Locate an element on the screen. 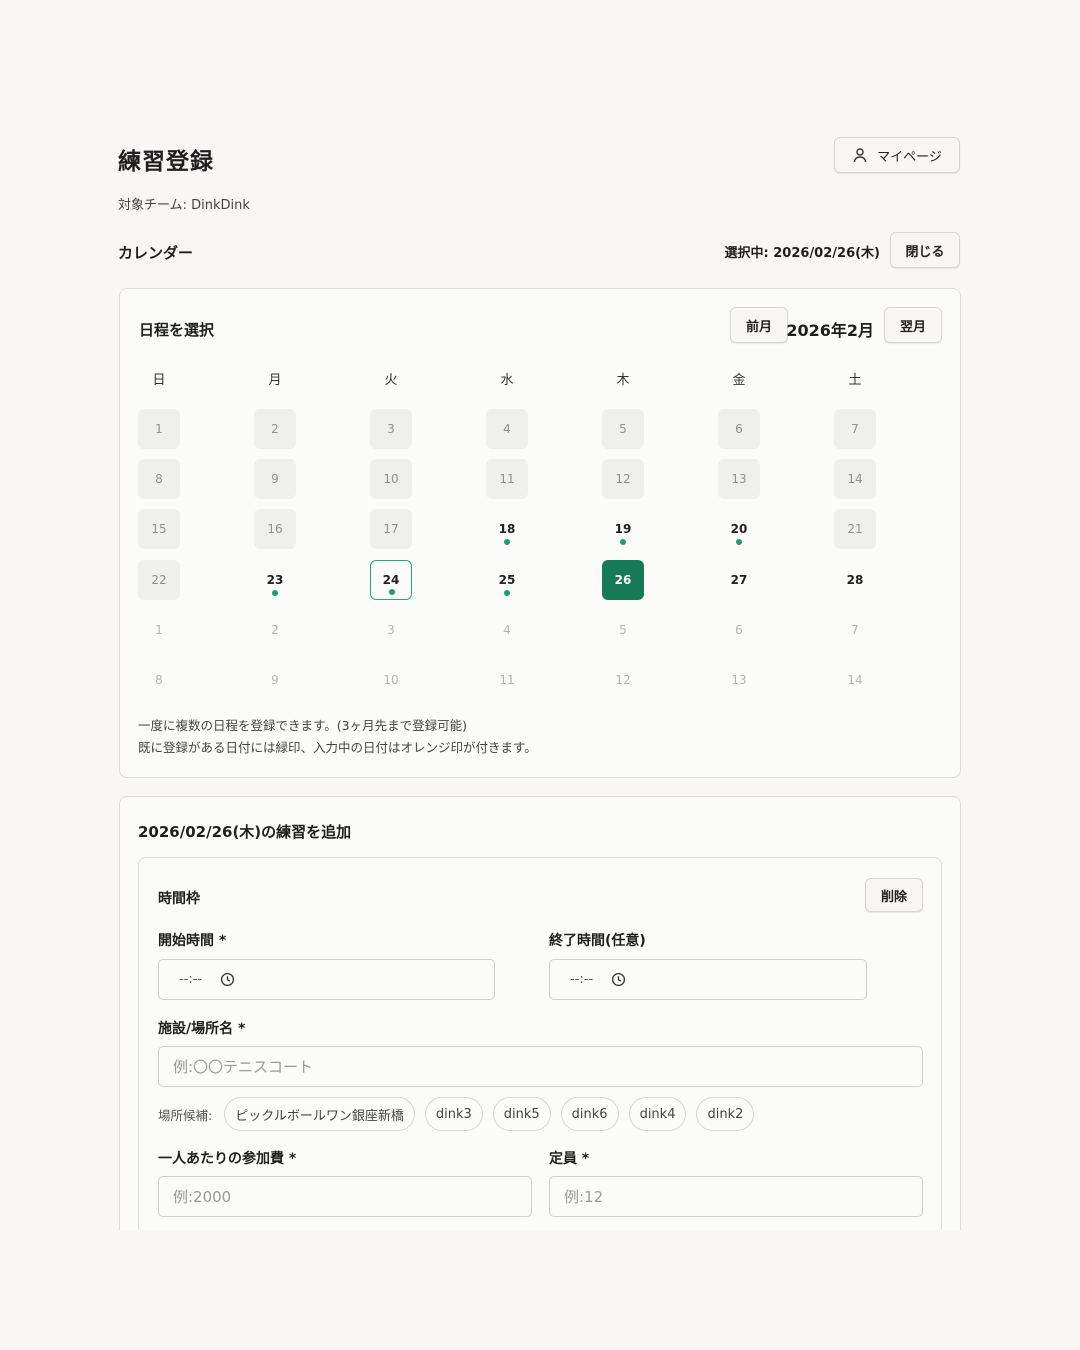 The height and width of the screenshot is (1350, 1080). calendar-day-label: 22 is located at coordinates (159, 579).